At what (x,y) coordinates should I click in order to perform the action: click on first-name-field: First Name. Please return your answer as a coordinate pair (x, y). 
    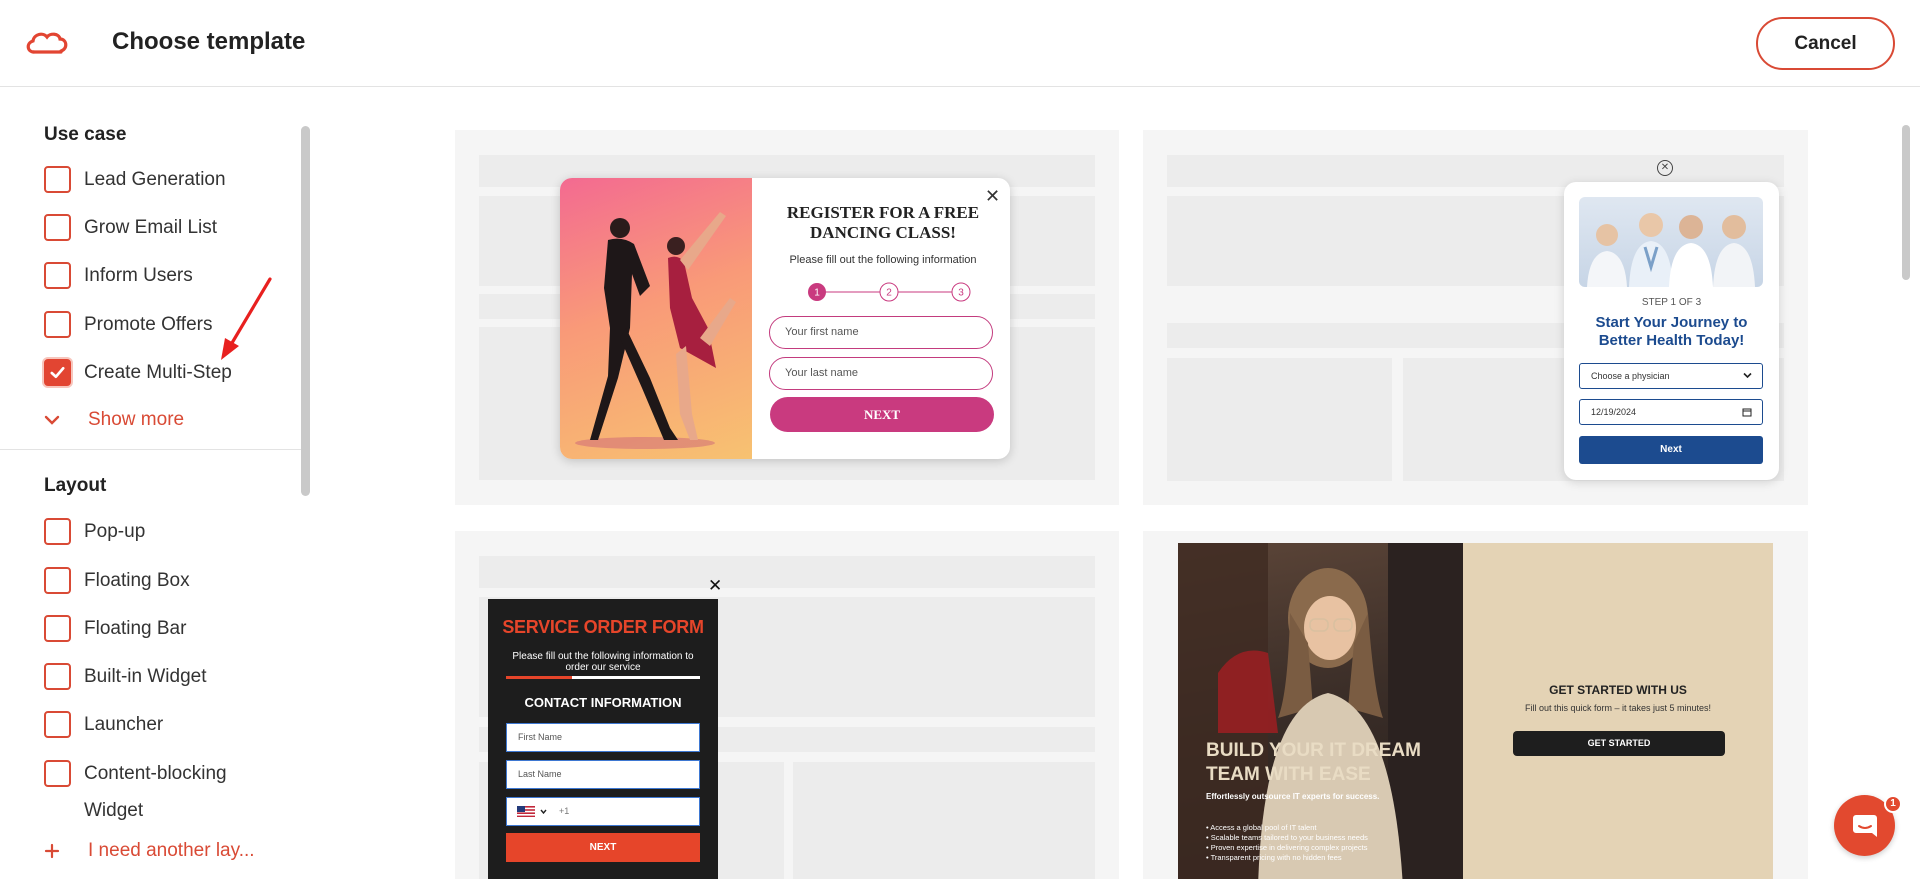
    Looking at the image, I should click on (603, 737).